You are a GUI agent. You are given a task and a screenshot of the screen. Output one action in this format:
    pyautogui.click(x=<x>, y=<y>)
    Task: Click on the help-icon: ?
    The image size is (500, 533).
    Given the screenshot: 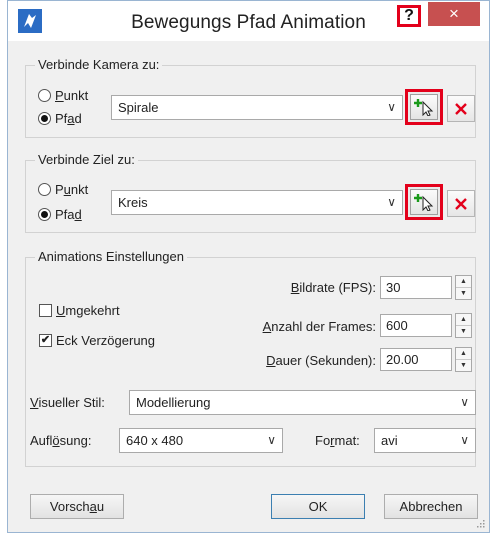 What is the action you would take?
    pyautogui.click(x=409, y=16)
    